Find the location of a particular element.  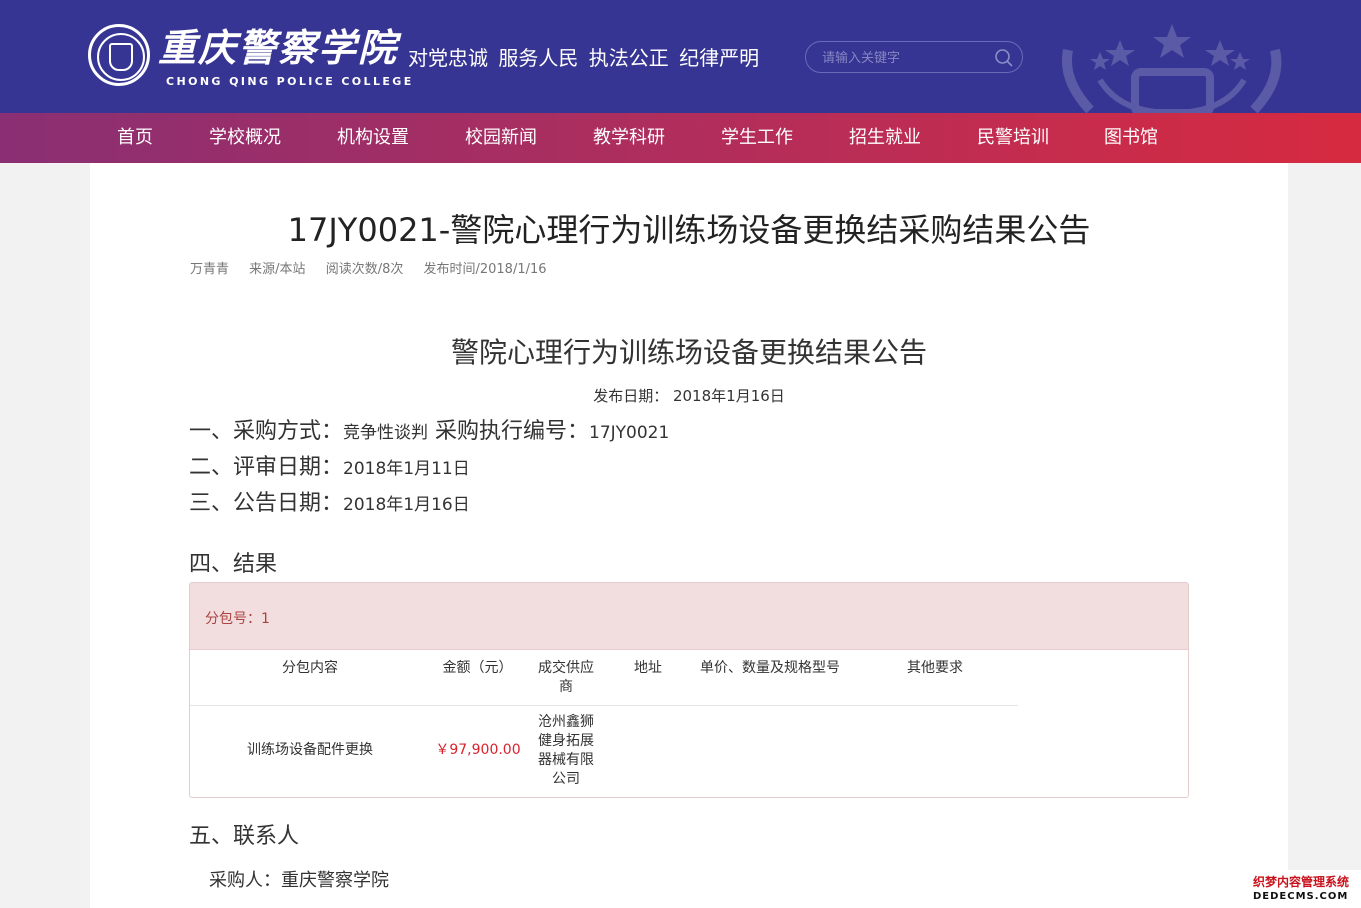

nav-item-departments: 机构设置 is located at coordinates (373, 138).